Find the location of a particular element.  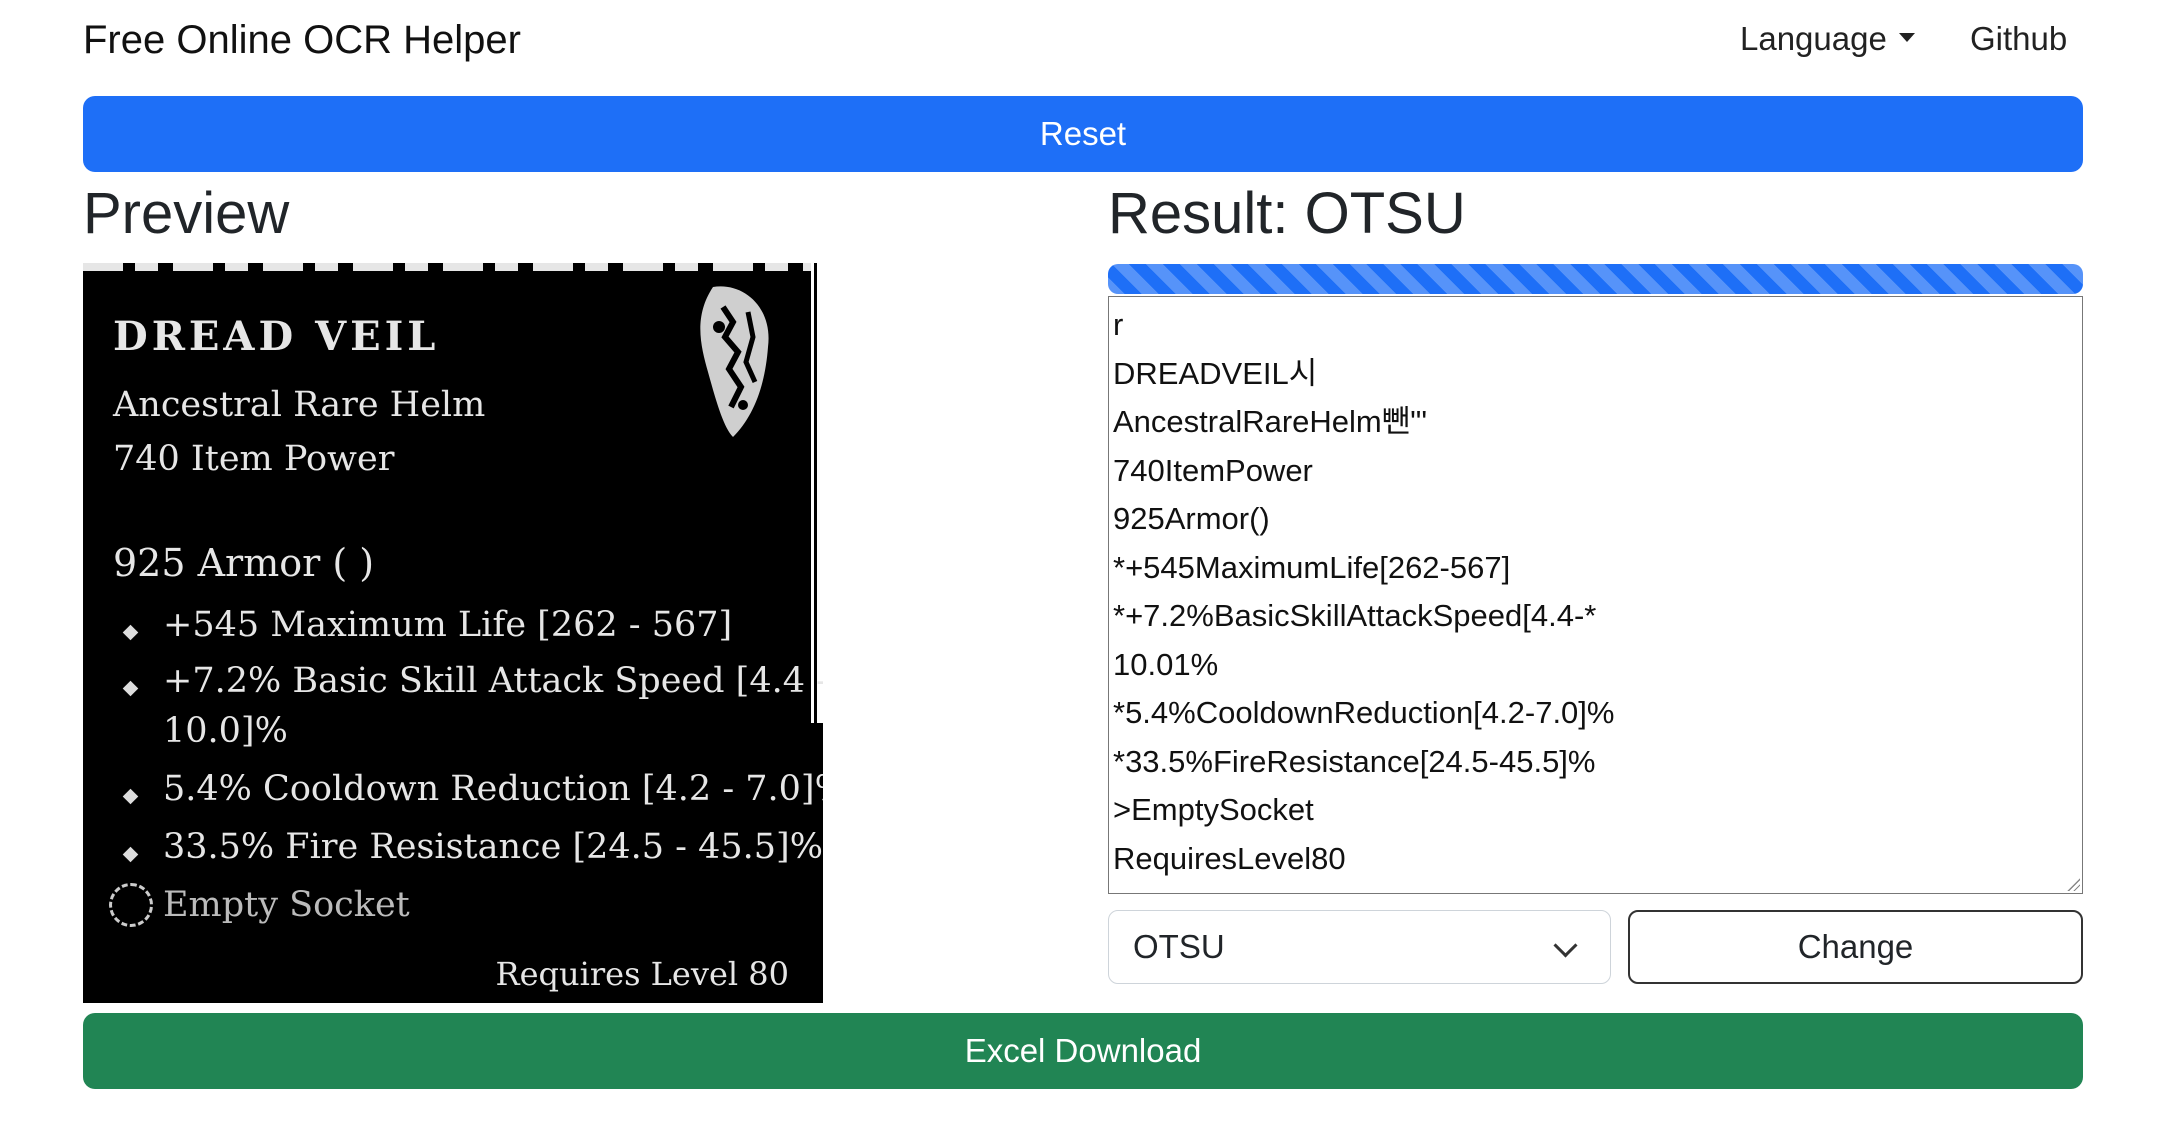

item-armor: 925 Armor ( ) is located at coordinates (244, 563).